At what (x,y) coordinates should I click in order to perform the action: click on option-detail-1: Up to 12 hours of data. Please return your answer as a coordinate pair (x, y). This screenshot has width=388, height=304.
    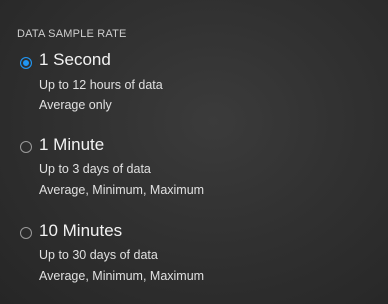
    Looking at the image, I should click on (101, 85).